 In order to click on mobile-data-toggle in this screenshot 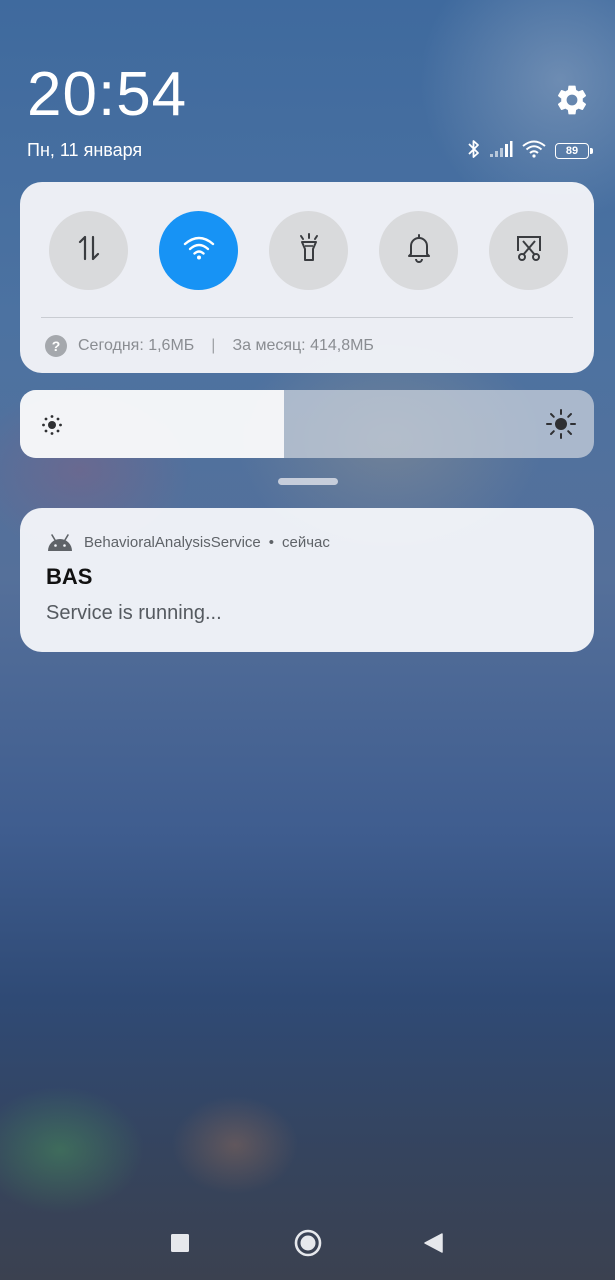, I will do `click(88, 250)`.